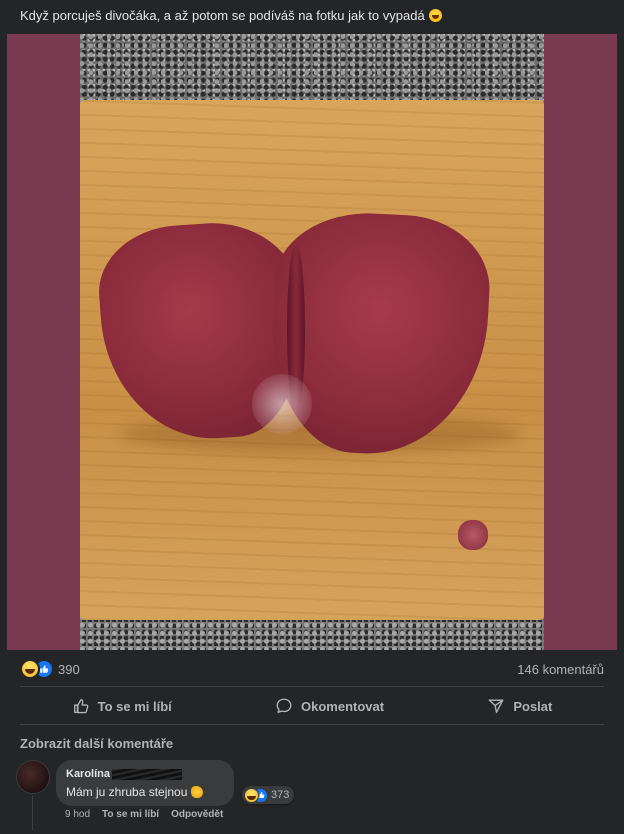 This screenshot has width=624, height=834. What do you see at coordinates (496, 706) in the screenshot?
I see `send-icon` at bounding box center [496, 706].